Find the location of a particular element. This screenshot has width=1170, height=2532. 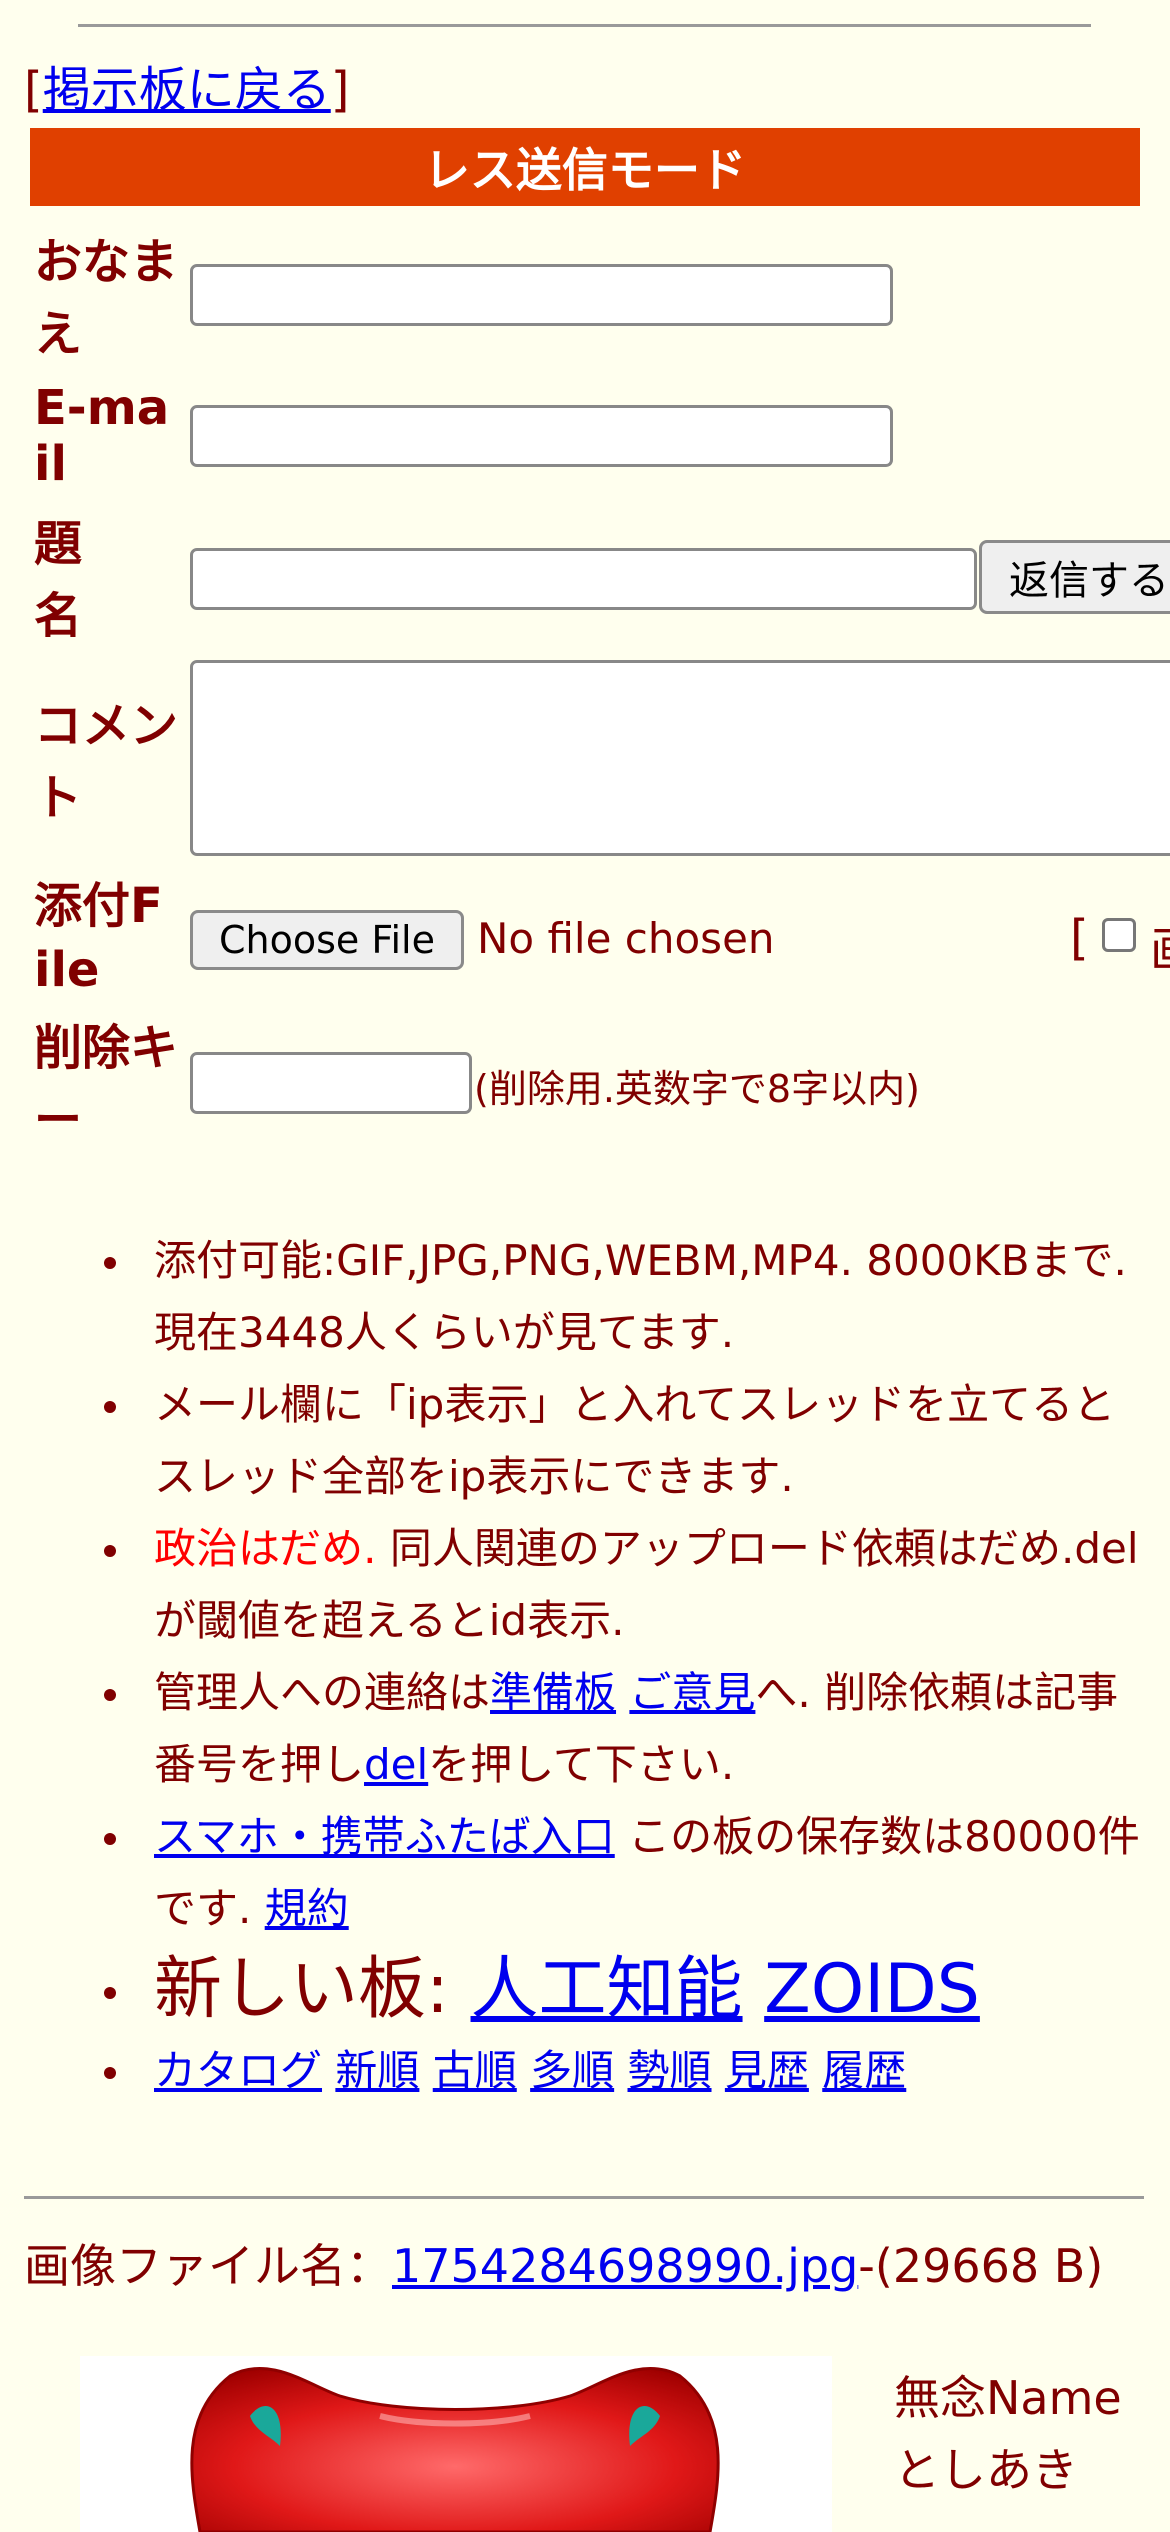

back-to-board-link: 掲示板に戻る is located at coordinates (187, 90).